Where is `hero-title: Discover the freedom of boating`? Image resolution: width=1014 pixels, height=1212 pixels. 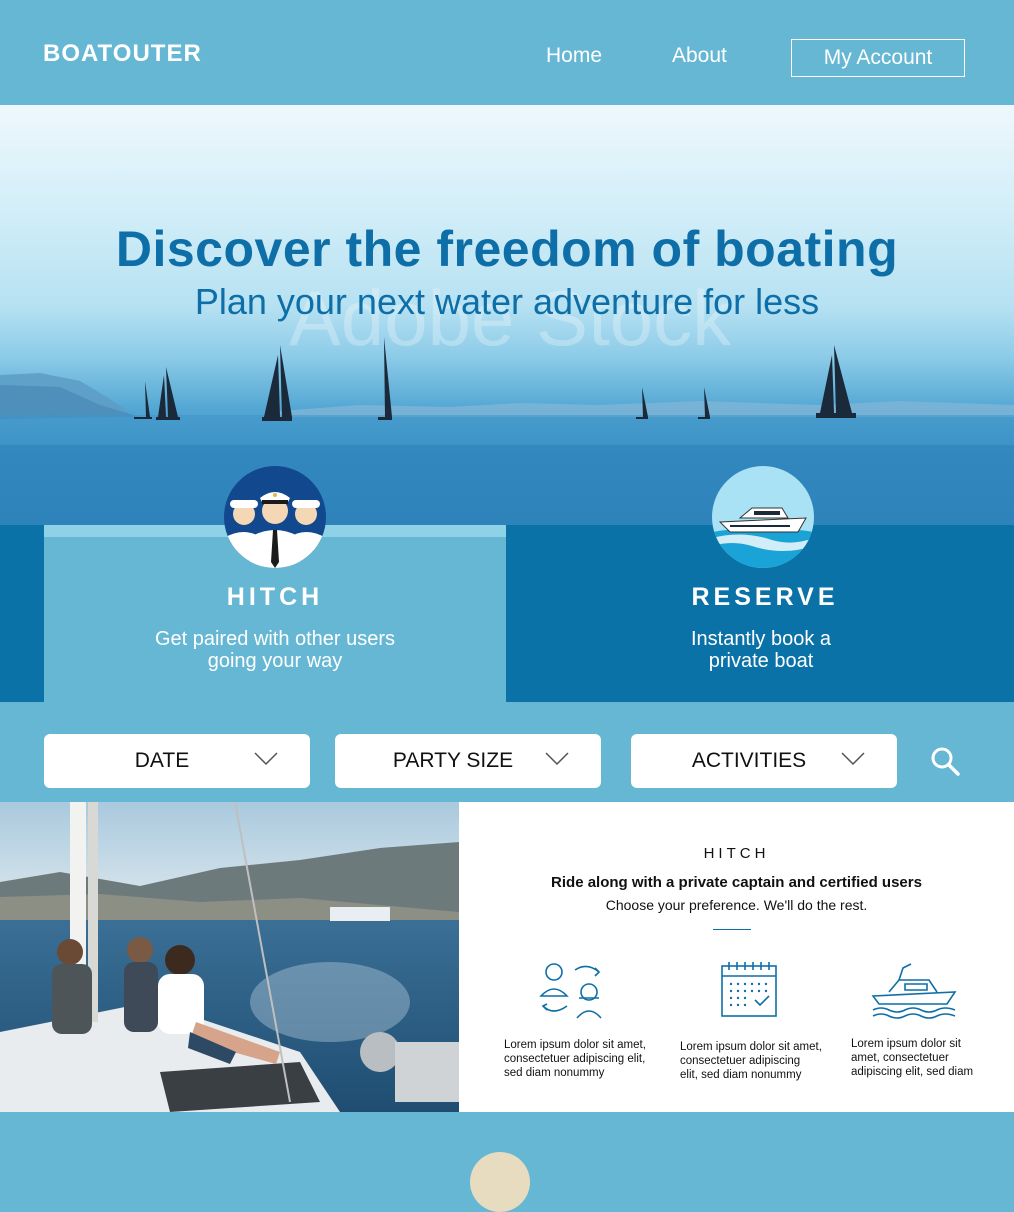
hero-title: Discover the freedom of boating is located at coordinates (507, 249).